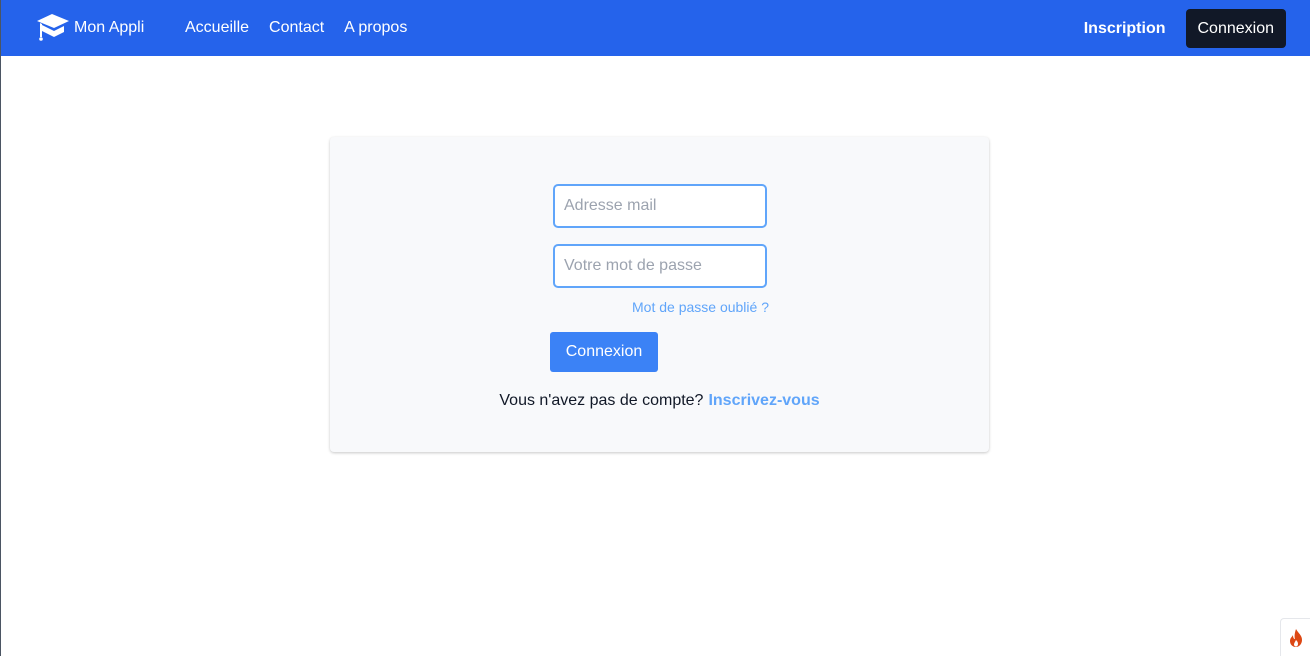 Image resolution: width=1310 pixels, height=656 pixels. I want to click on email-input, so click(660, 206).